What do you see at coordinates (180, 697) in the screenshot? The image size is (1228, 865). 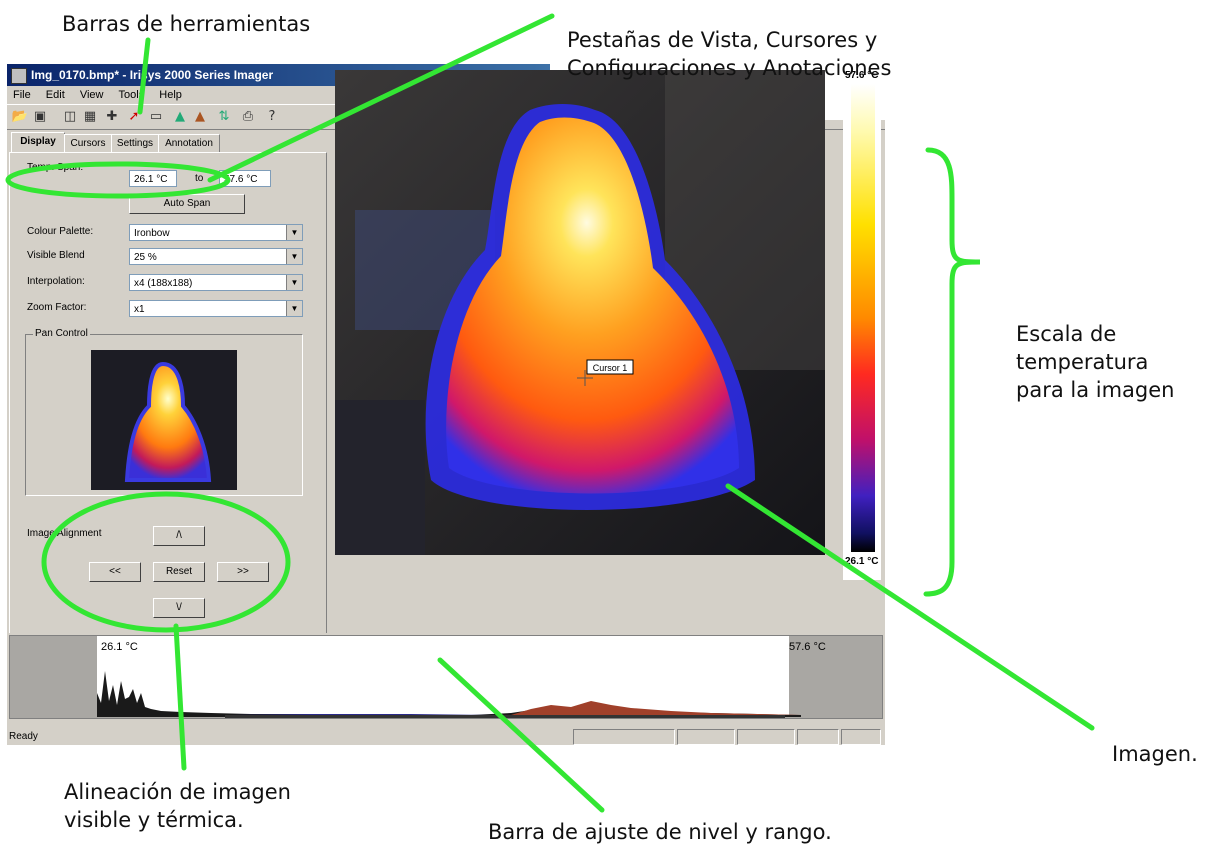 I see `alignment-pointer` at bounding box center [180, 697].